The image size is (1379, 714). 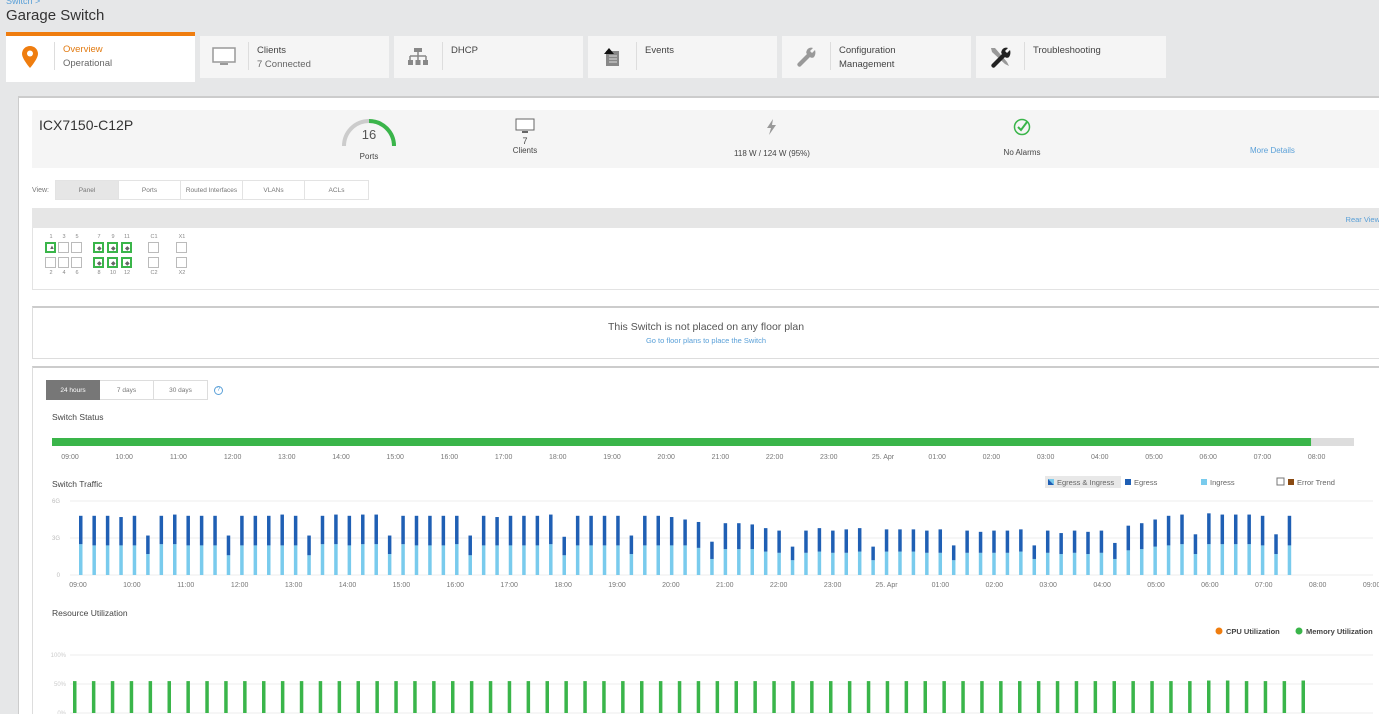 I want to click on legend-item: Memory Utilization, so click(x=1334, y=631).